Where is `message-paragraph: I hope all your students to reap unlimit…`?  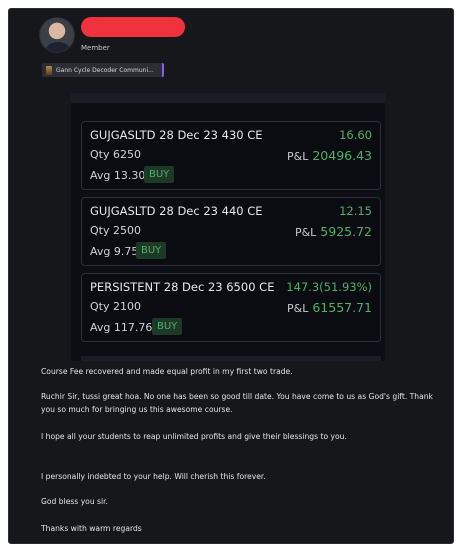 message-paragraph: I hope all your students to reap unlimit… is located at coordinates (194, 436).